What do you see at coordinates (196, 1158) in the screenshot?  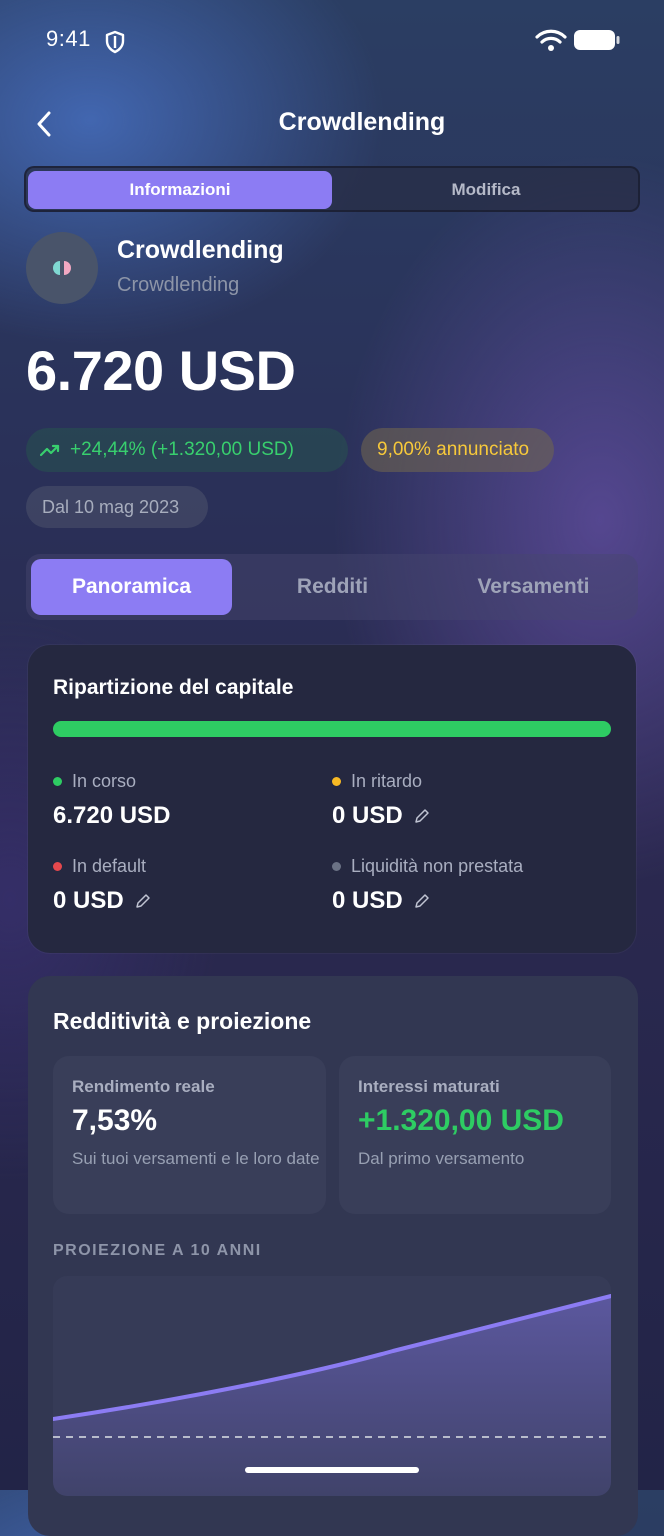 I see `real-return-sub: Sui tuoi versamenti e le loro date` at bounding box center [196, 1158].